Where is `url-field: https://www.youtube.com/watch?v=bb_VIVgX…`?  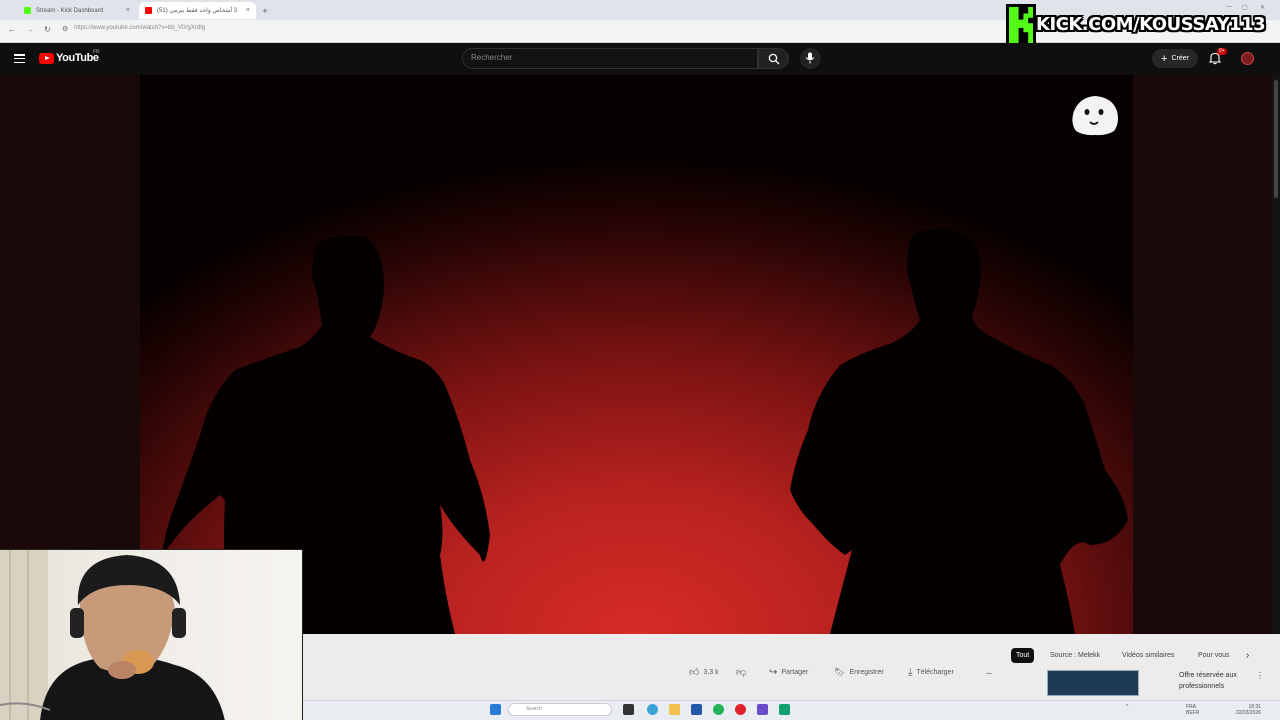 url-field: https://www.youtube.com/watch?v=bb_VIVgX… is located at coordinates (139, 28).